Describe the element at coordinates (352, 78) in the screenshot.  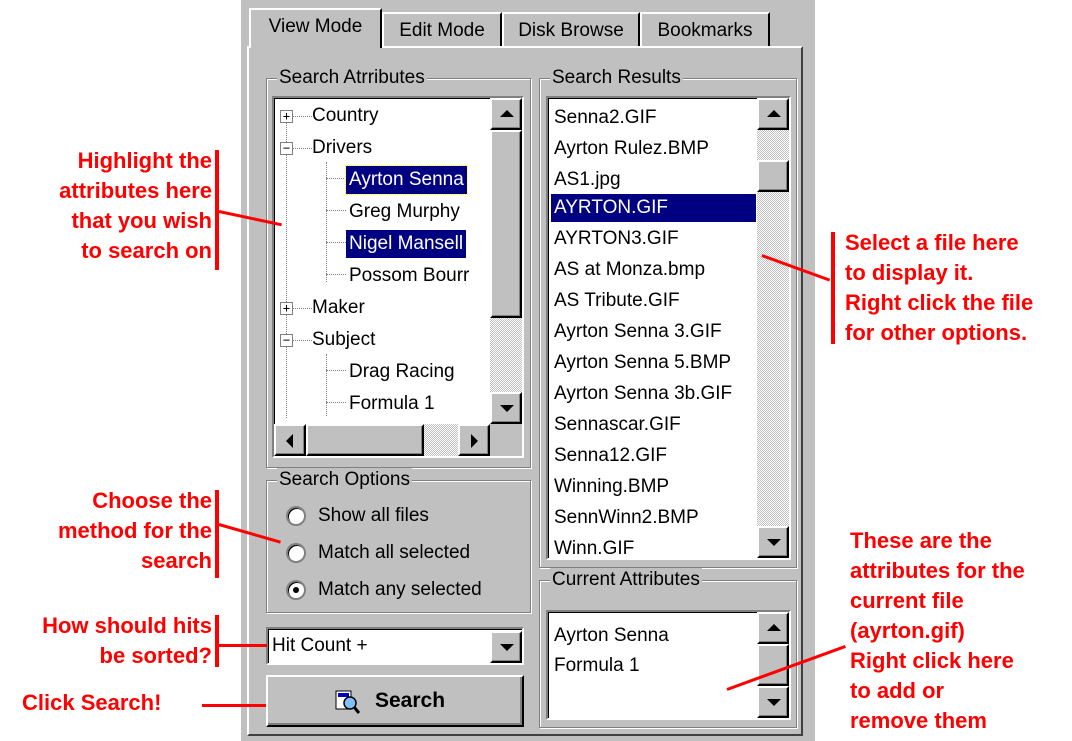
I see `search-attributes-title: Search Atrributes` at that location.